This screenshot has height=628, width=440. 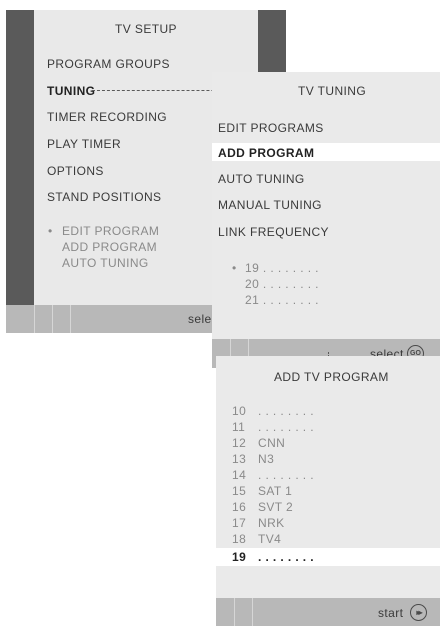 What do you see at coordinates (391, 613) in the screenshot?
I see `add-tv-program-footer-label: start` at bounding box center [391, 613].